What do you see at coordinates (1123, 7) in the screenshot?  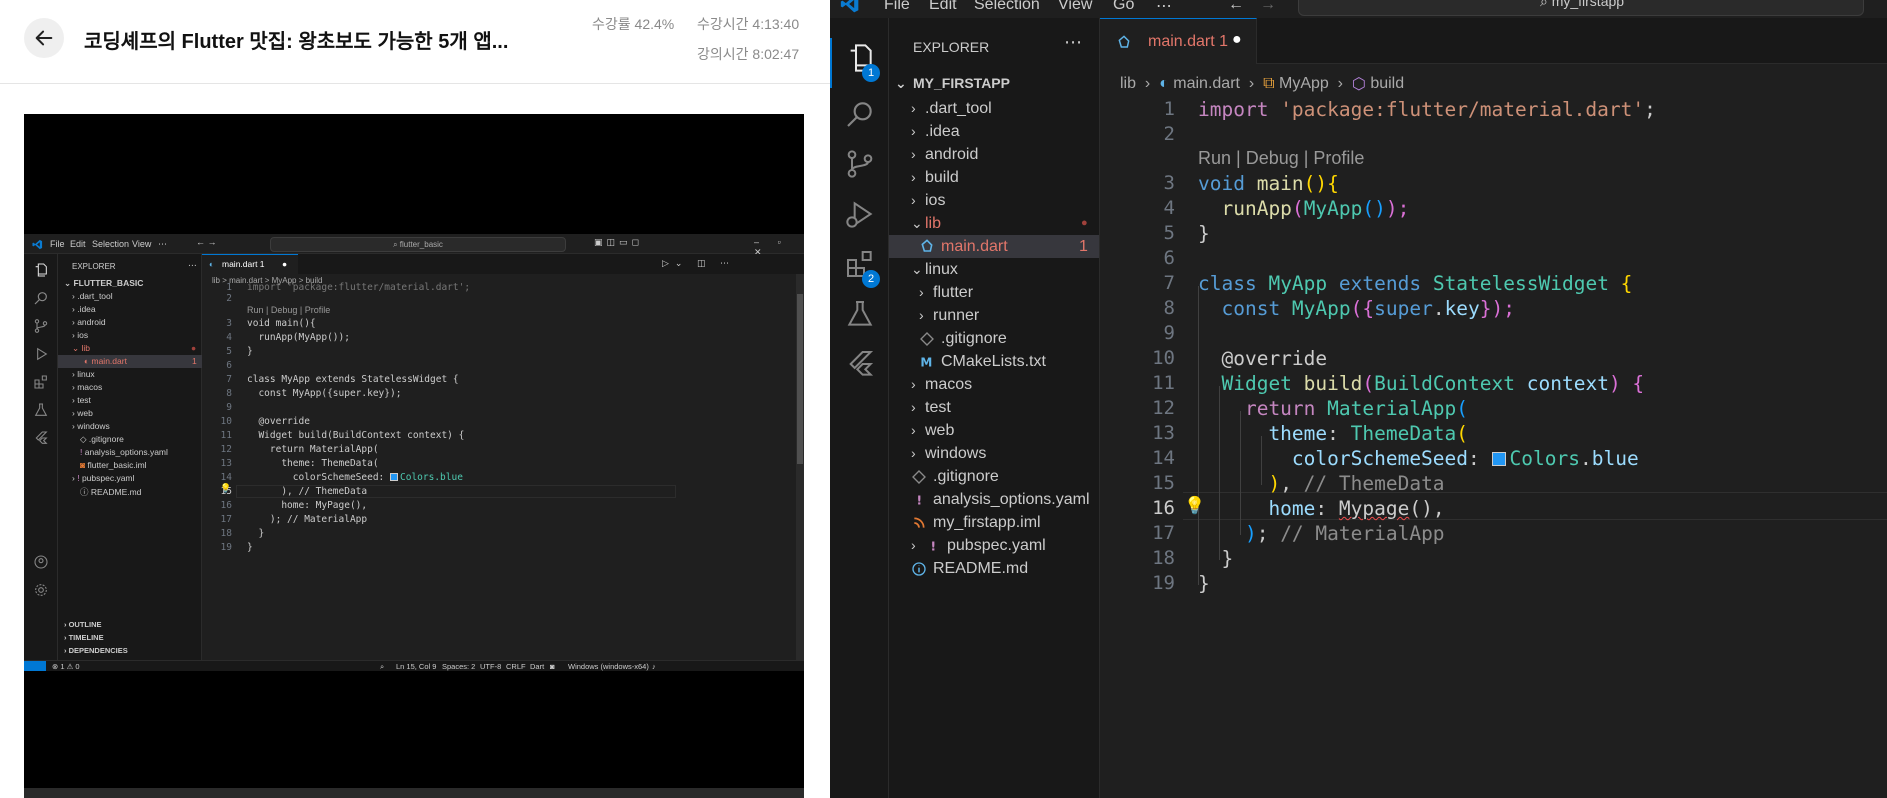 I see `menu-go: Go` at bounding box center [1123, 7].